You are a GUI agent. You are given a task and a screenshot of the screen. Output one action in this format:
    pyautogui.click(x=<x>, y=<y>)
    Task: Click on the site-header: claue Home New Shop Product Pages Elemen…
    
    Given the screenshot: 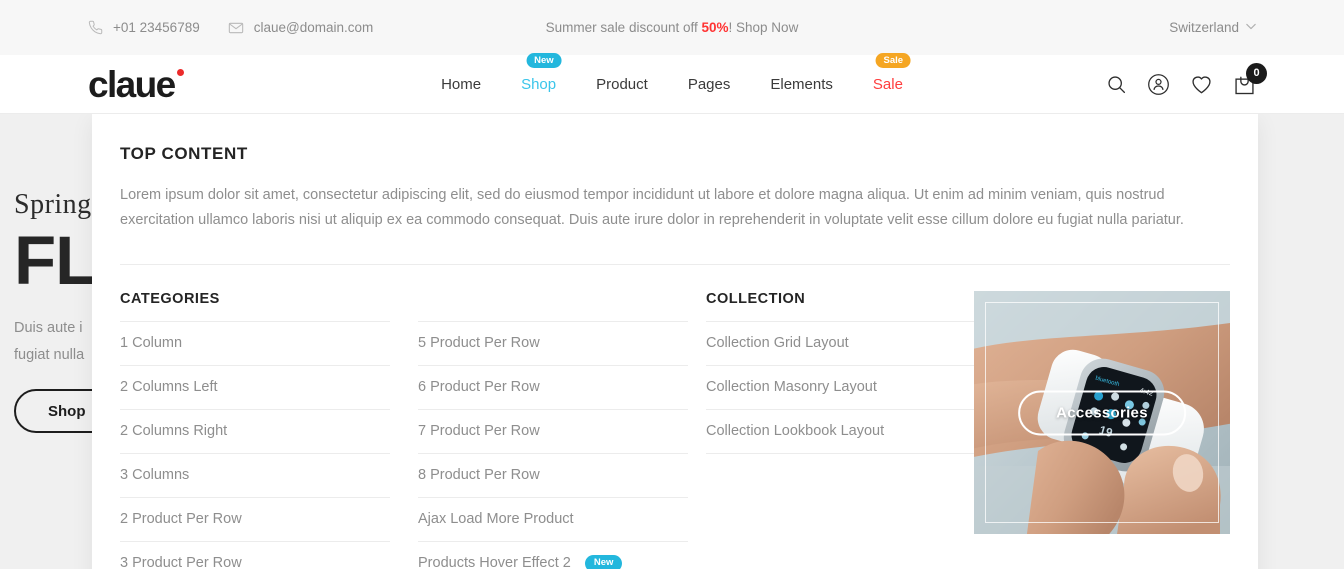 What is the action you would take?
    pyautogui.click(x=672, y=83)
    